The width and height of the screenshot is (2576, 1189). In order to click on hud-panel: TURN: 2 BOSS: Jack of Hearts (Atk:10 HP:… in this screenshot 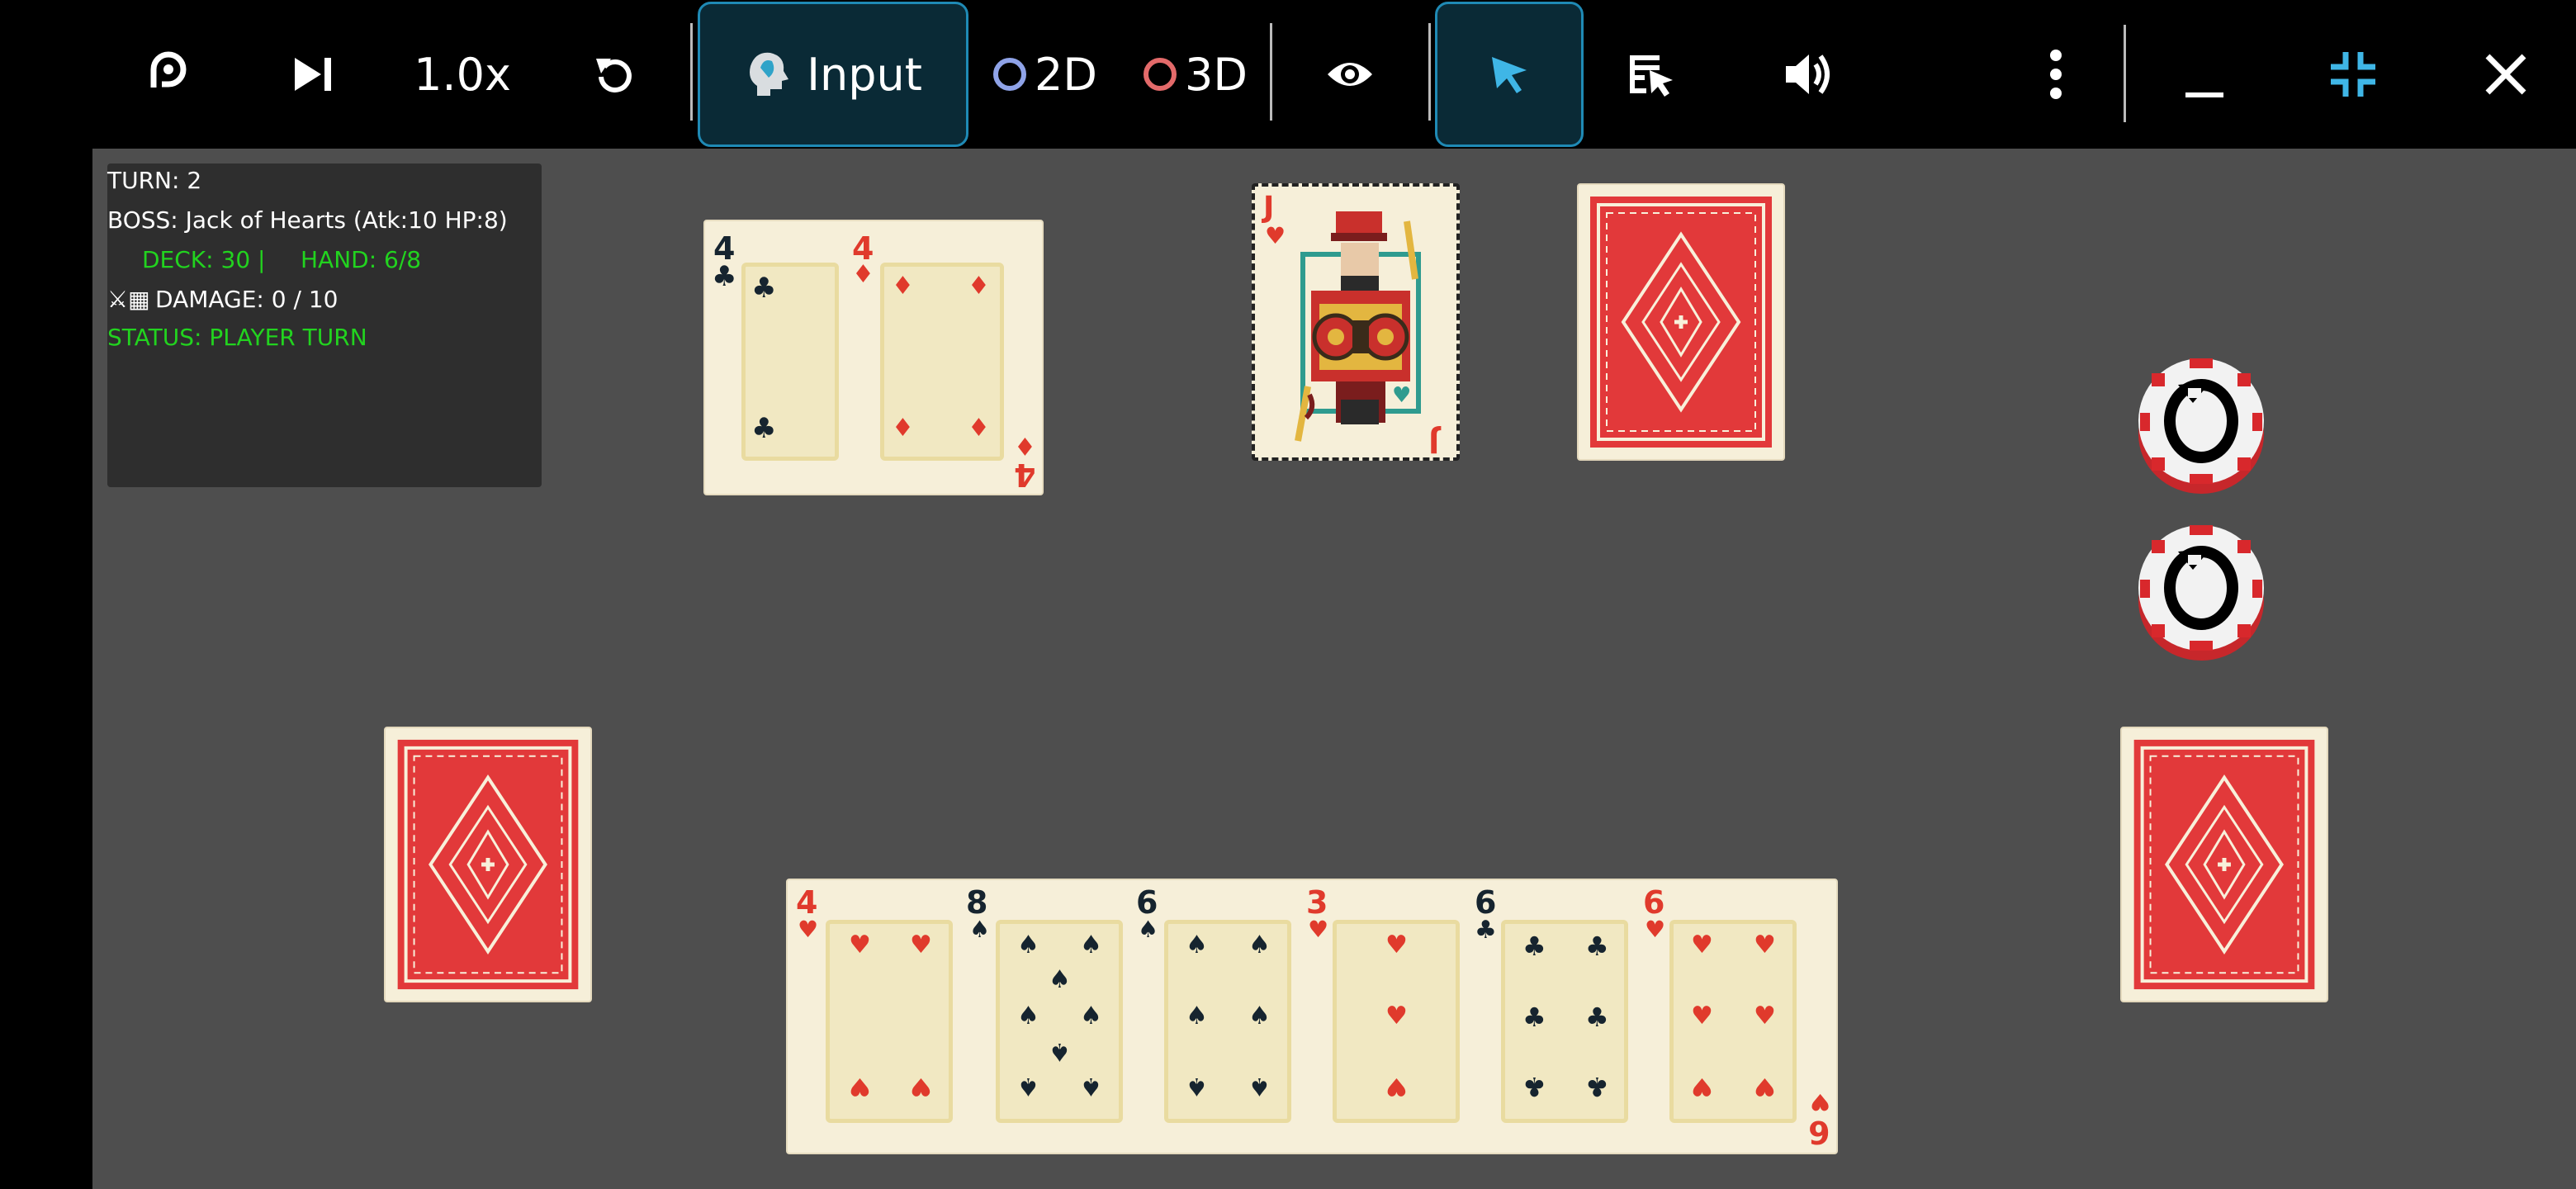, I will do `click(324, 325)`.